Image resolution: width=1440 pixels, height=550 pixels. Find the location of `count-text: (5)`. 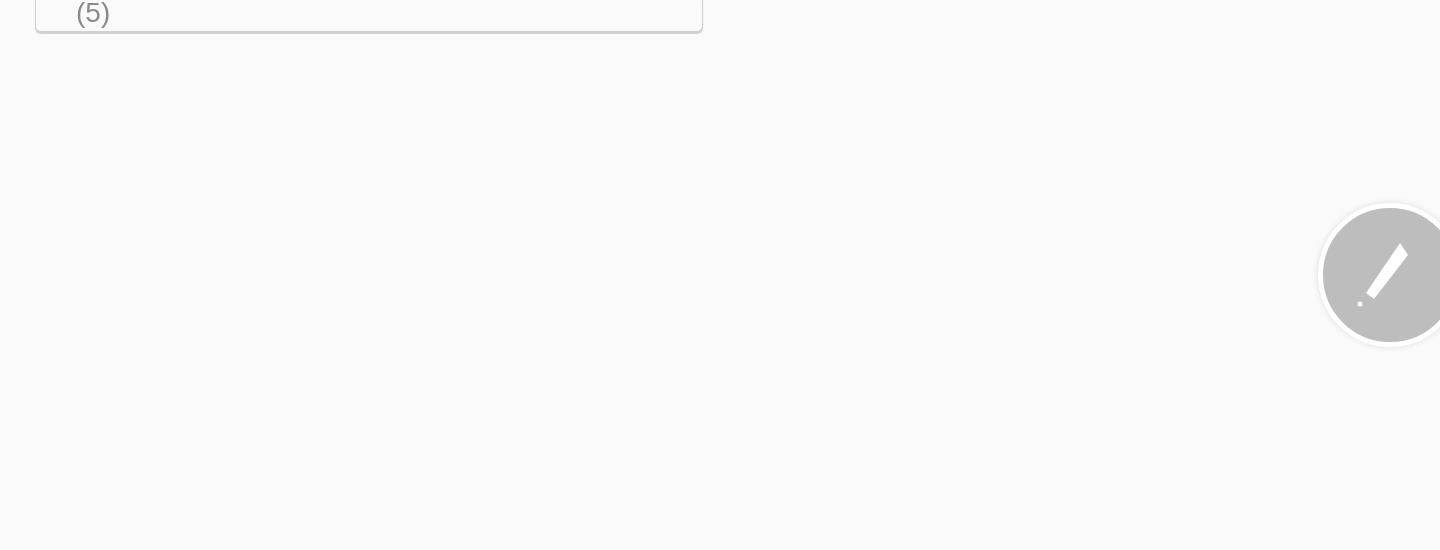

count-text: (5) is located at coordinates (93, 13).